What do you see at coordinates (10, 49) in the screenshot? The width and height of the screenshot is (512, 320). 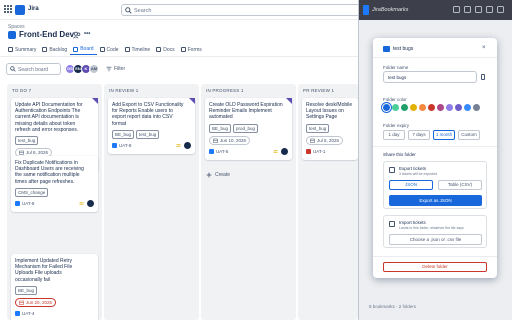 I see `summary-icon` at bounding box center [10, 49].